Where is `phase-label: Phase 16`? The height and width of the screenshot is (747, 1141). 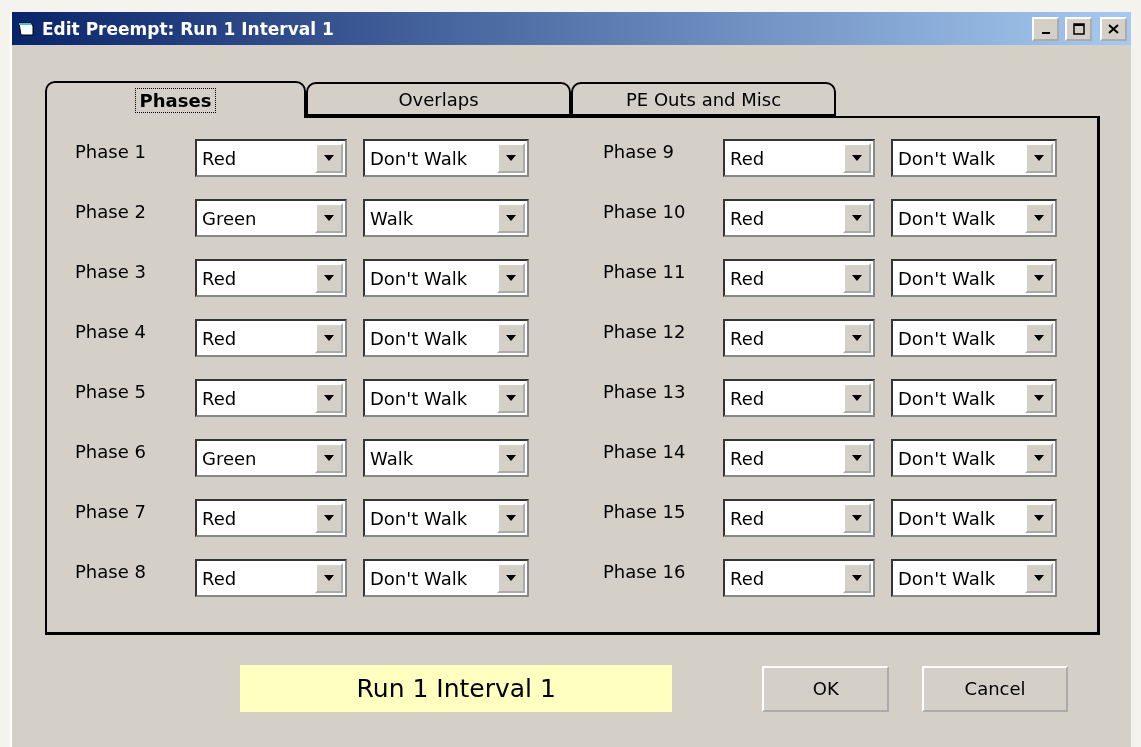 phase-label: Phase 16 is located at coordinates (645, 571).